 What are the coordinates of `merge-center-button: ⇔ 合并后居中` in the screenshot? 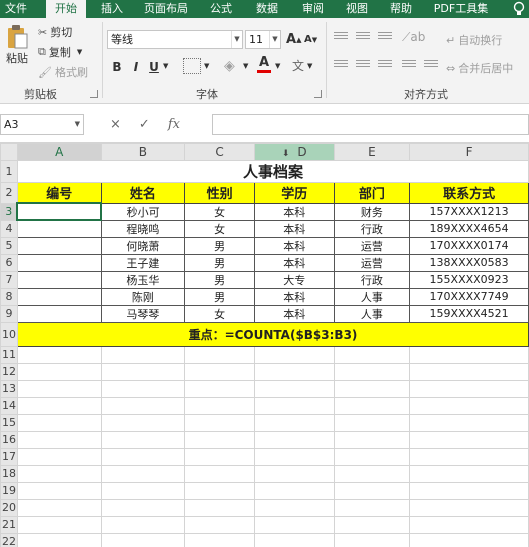 It's located at (479, 68).